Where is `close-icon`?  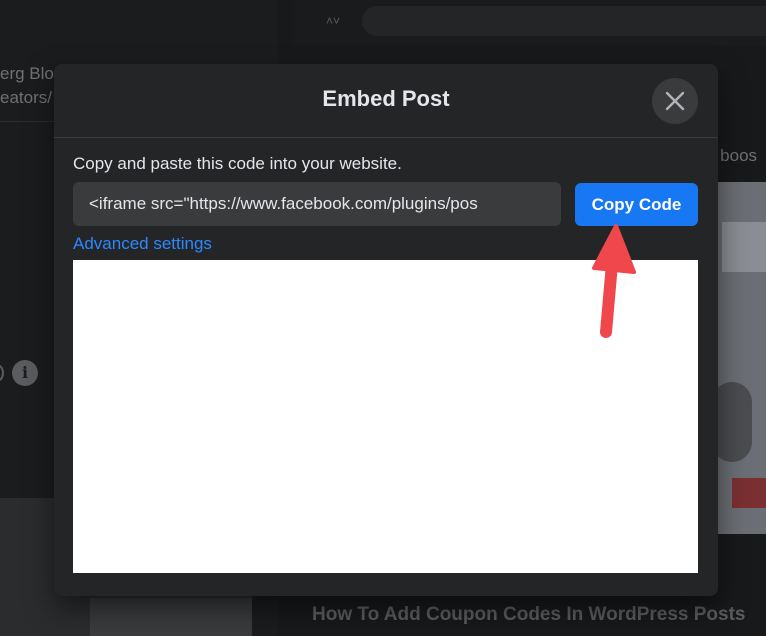
close-icon is located at coordinates (675, 101).